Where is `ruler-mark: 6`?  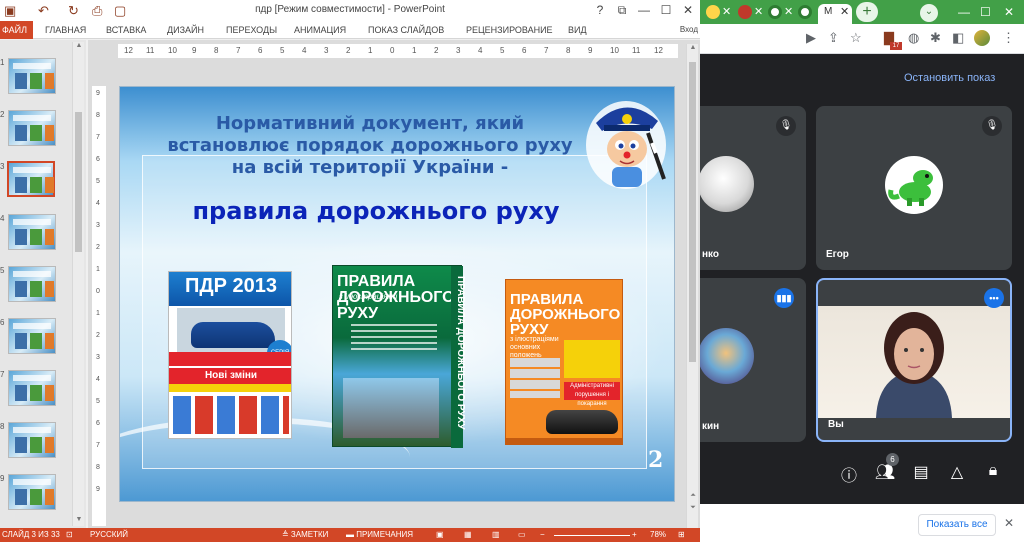 ruler-mark: 6 is located at coordinates (98, 423).